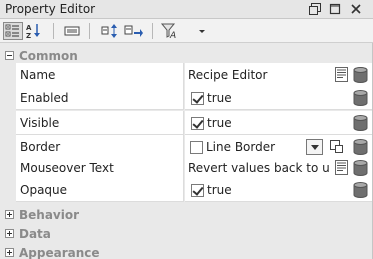 This screenshot has height=259, width=373. Describe the element at coordinates (186, 233) in the screenshot. I see `category-data: Data` at that location.